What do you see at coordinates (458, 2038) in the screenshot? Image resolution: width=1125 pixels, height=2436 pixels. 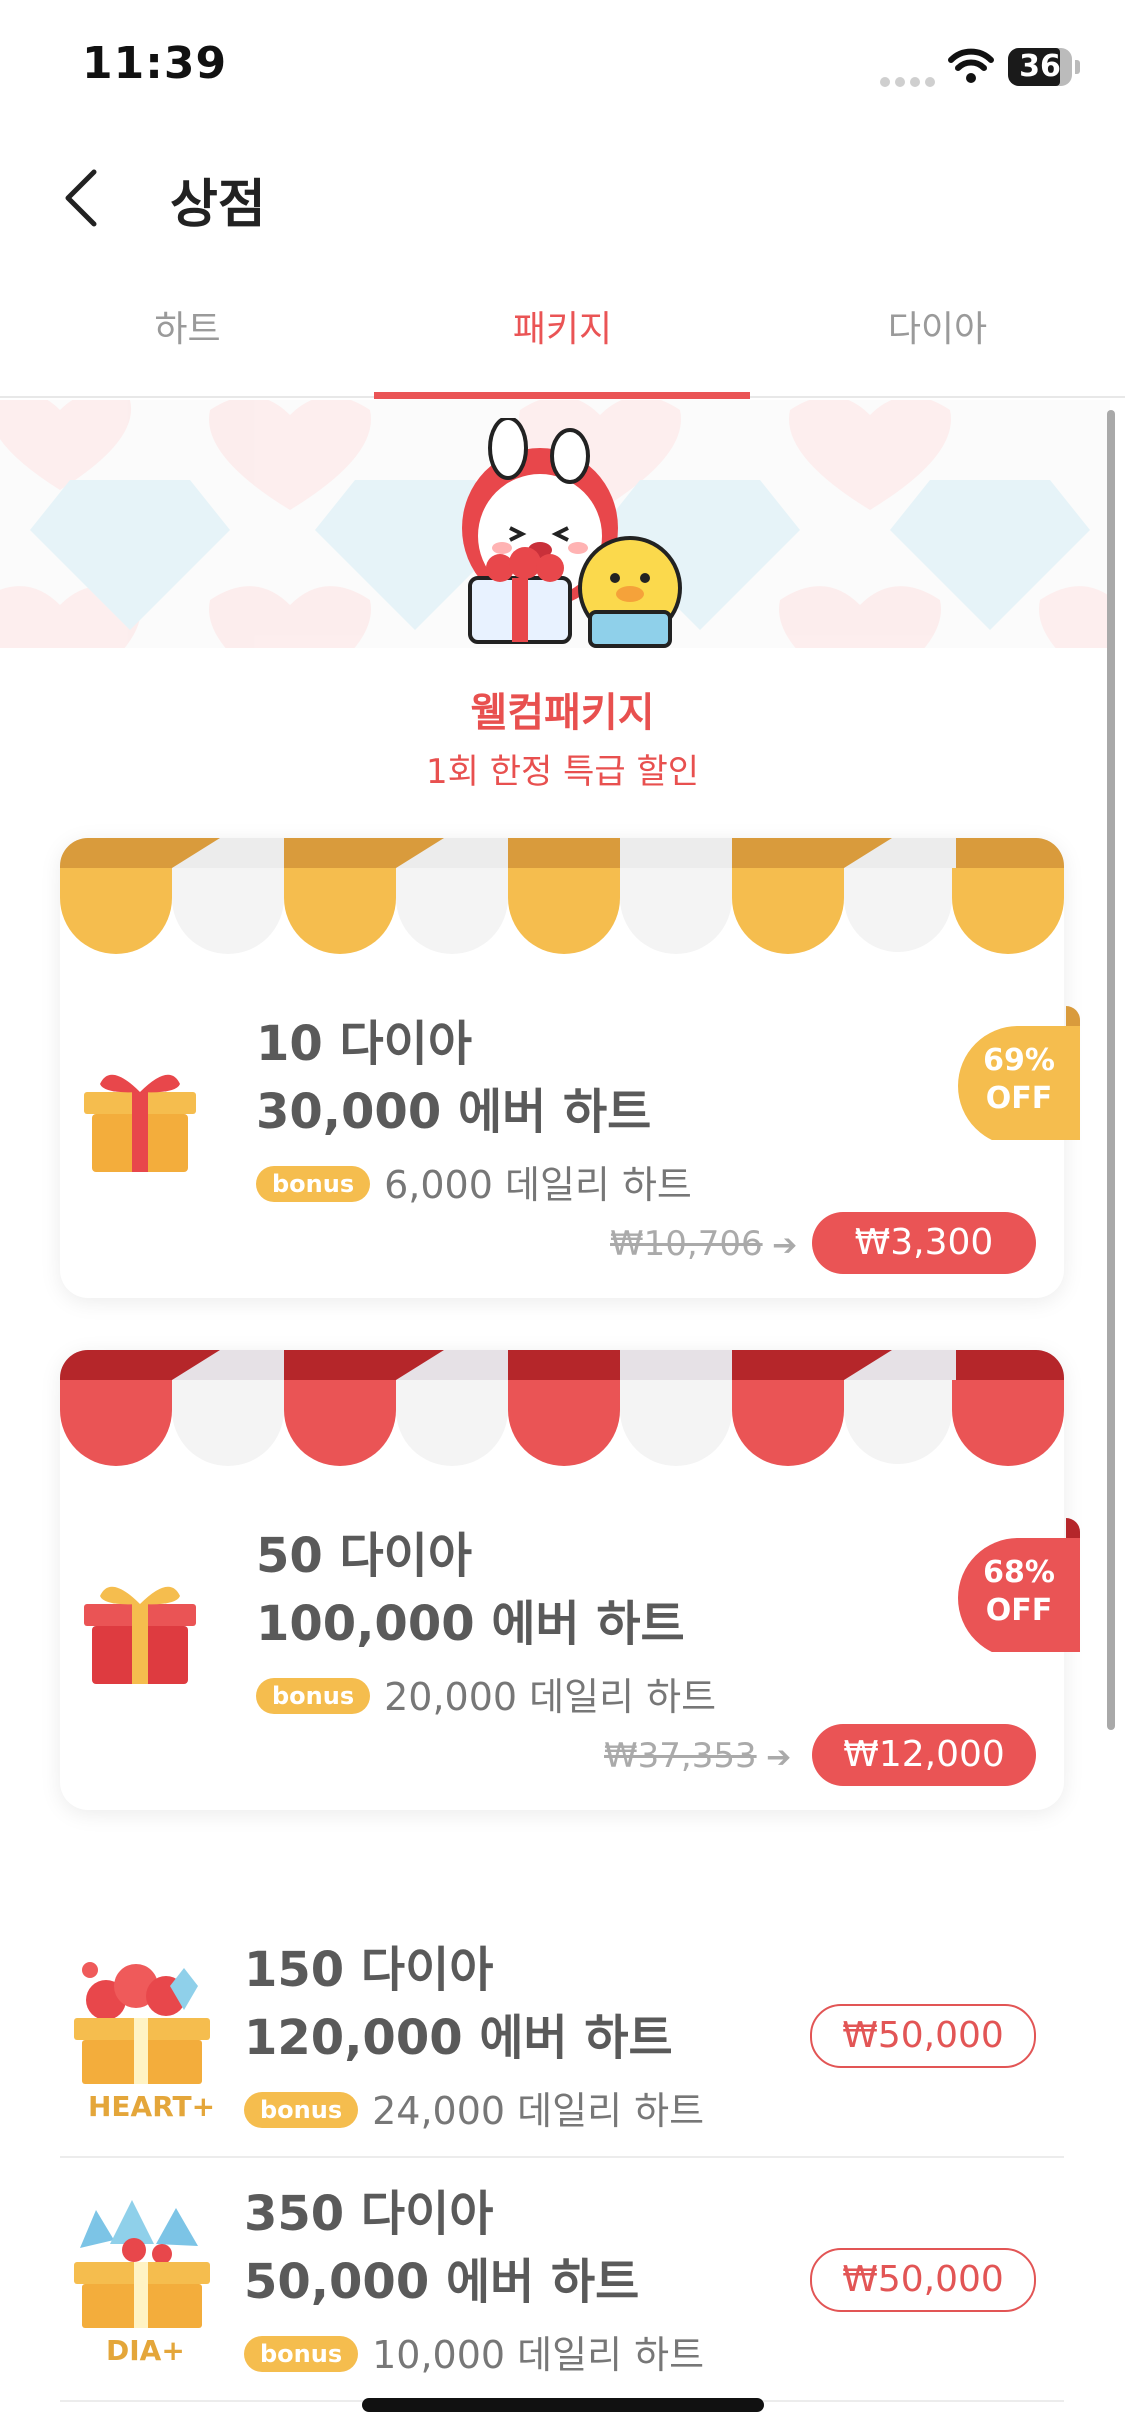 I see `item-hearts: 120,000 에버 하트` at bounding box center [458, 2038].